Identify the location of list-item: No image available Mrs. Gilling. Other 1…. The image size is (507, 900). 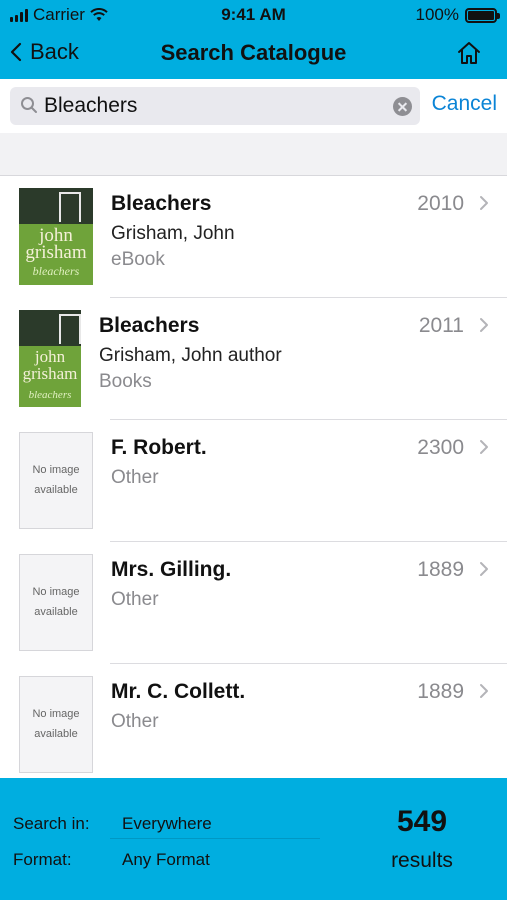
(253, 603).